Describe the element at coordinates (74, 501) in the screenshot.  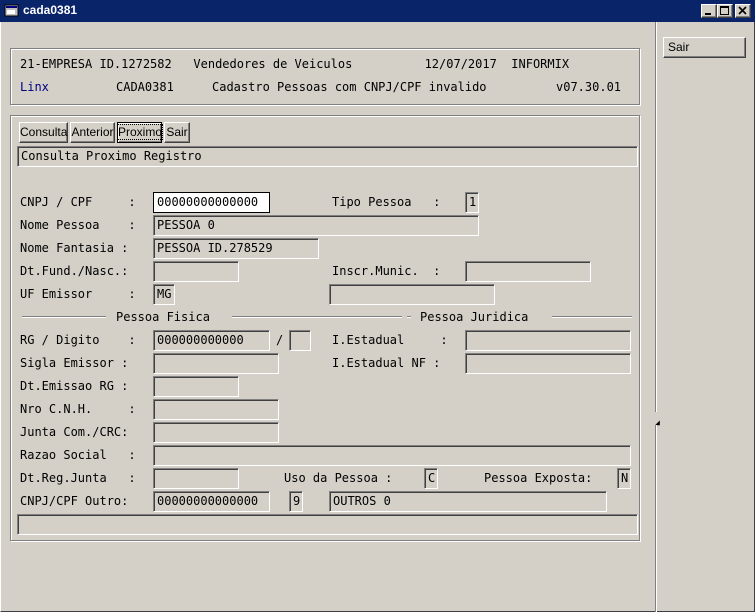
I see `cnpj-outro-label: CNPJ/CPF Outro:` at that location.